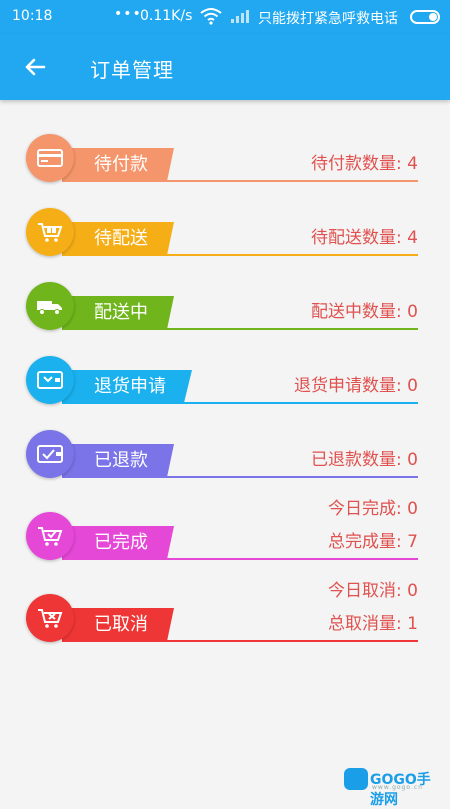 Image resolution: width=450 pixels, height=809 pixels. Describe the element at coordinates (225, 389) in the screenshot. I see `order-row-return-request: 退货申请 退货申请数量: 0` at that location.